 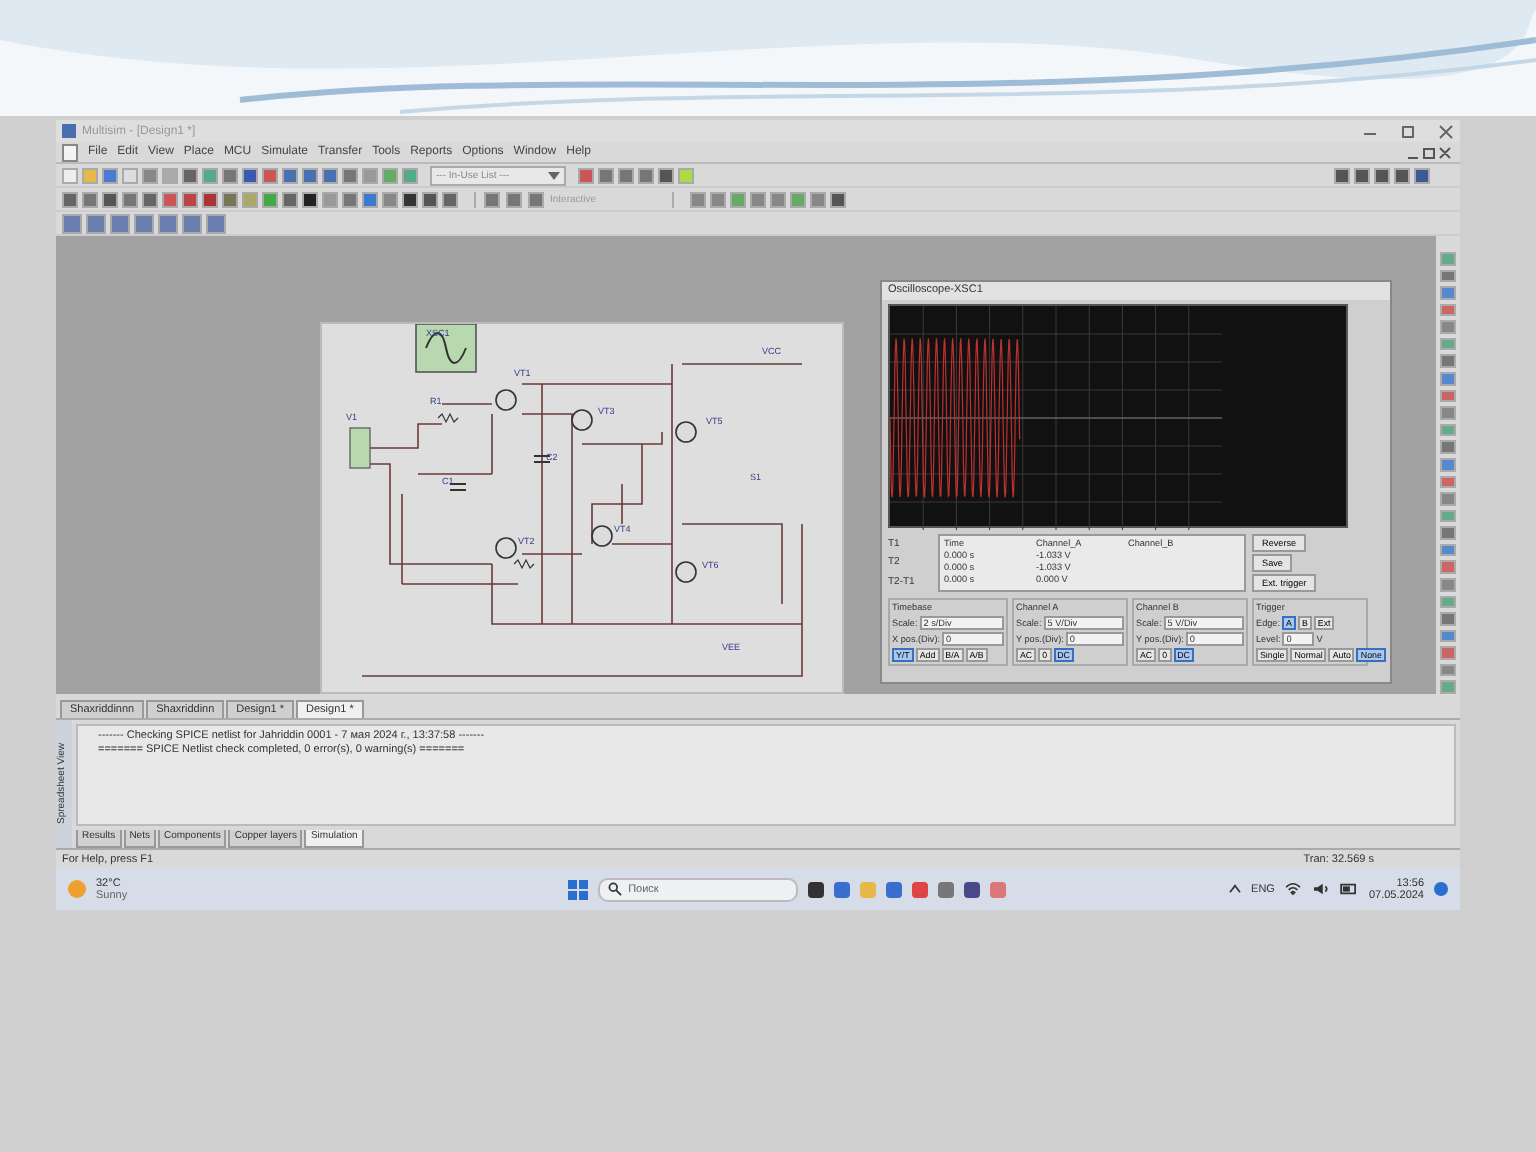 What do you see at coordinates (1430, 152) in the screenshot?
I see `window-controls-icon` at bounding box center [1430, 152].